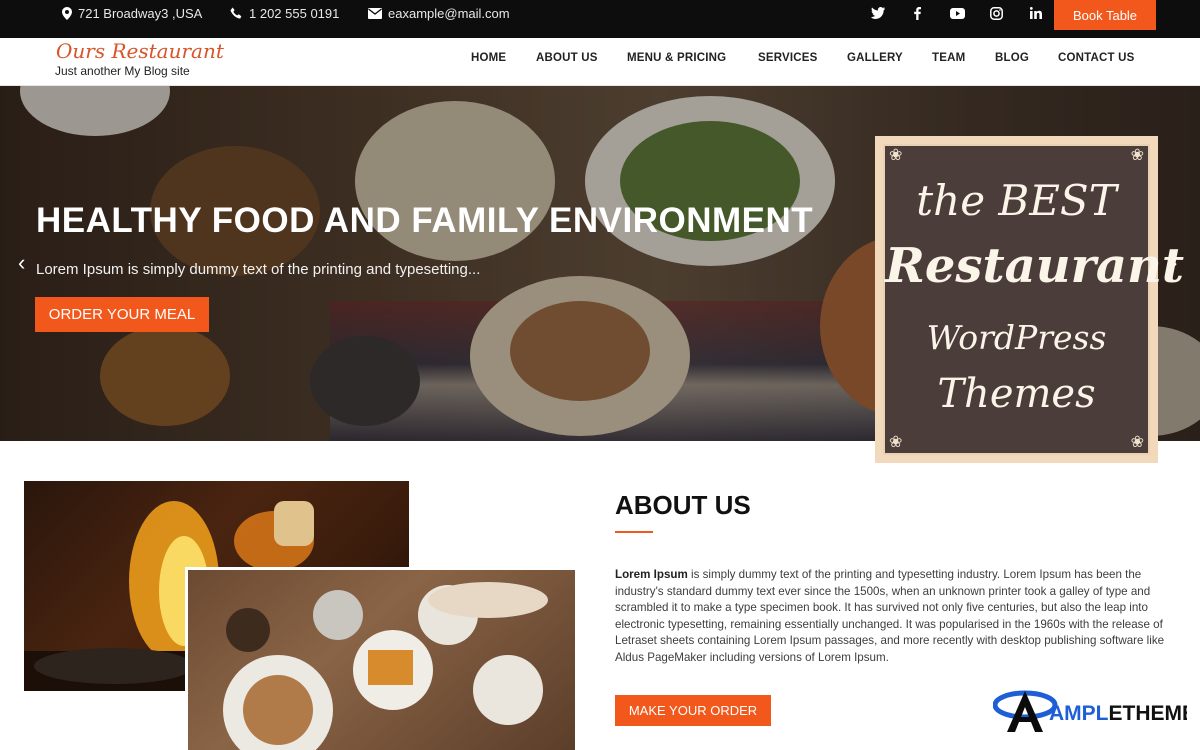  I want to click on phone-text: 1 202 555 0191, so click(294, 13).